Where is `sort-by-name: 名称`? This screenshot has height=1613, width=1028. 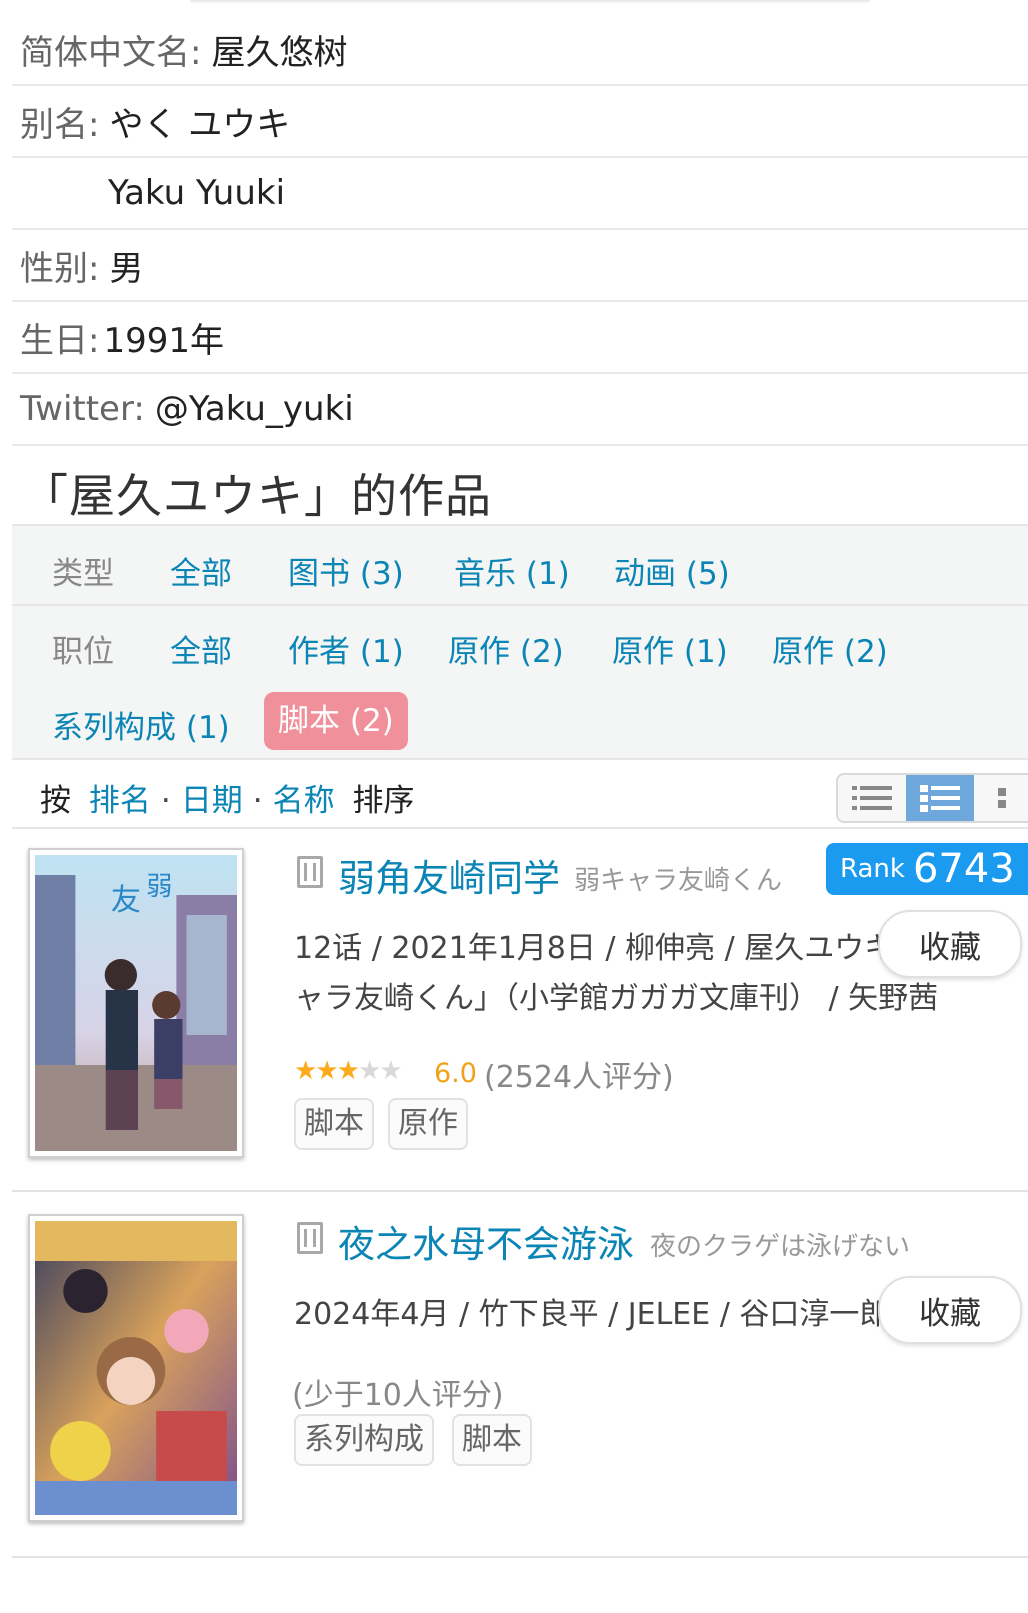 sort-by-name: 名称 is located at coordinates (304, 801).